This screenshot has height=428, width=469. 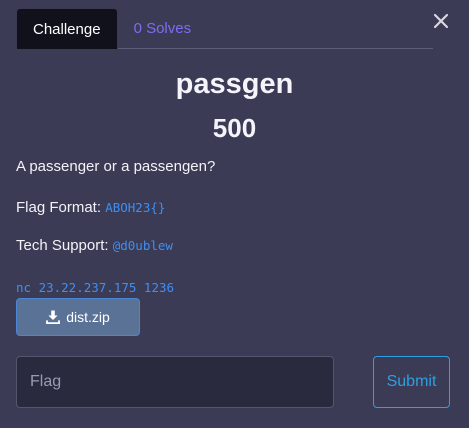 What do you see at coordinates (224, 28) in the screenshot?
I see `tab-bar: Challenge 0 Solves` at bounding box center [224, 28].